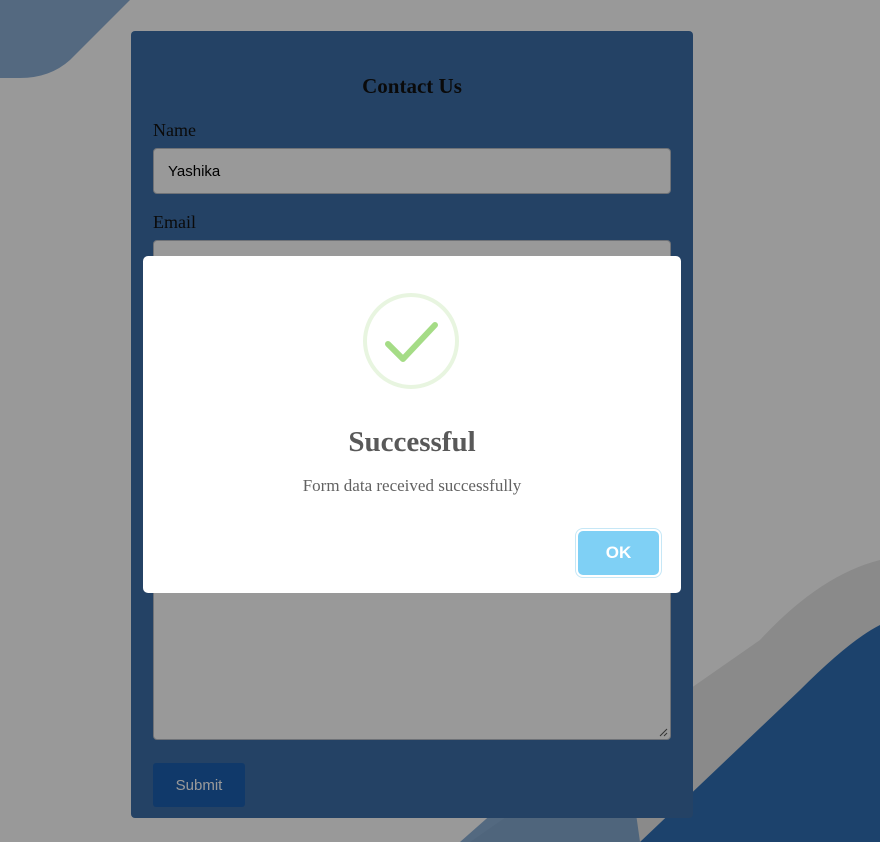 This screenshot has width=880, height=842. What do you see at coordinates (411, 341) in the screenshot?
I see `checkmark-icon` at bounding box center [411, 341].